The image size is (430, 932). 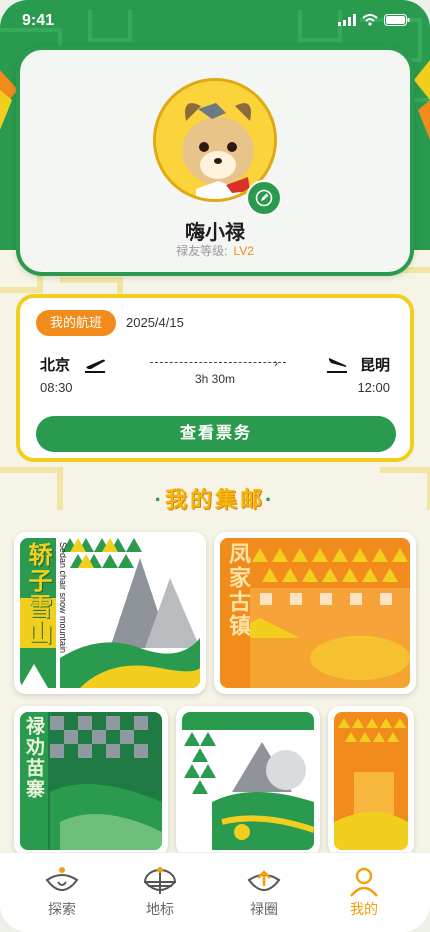 I want to click on tab-me: 我的, so click(x=364, y=892).